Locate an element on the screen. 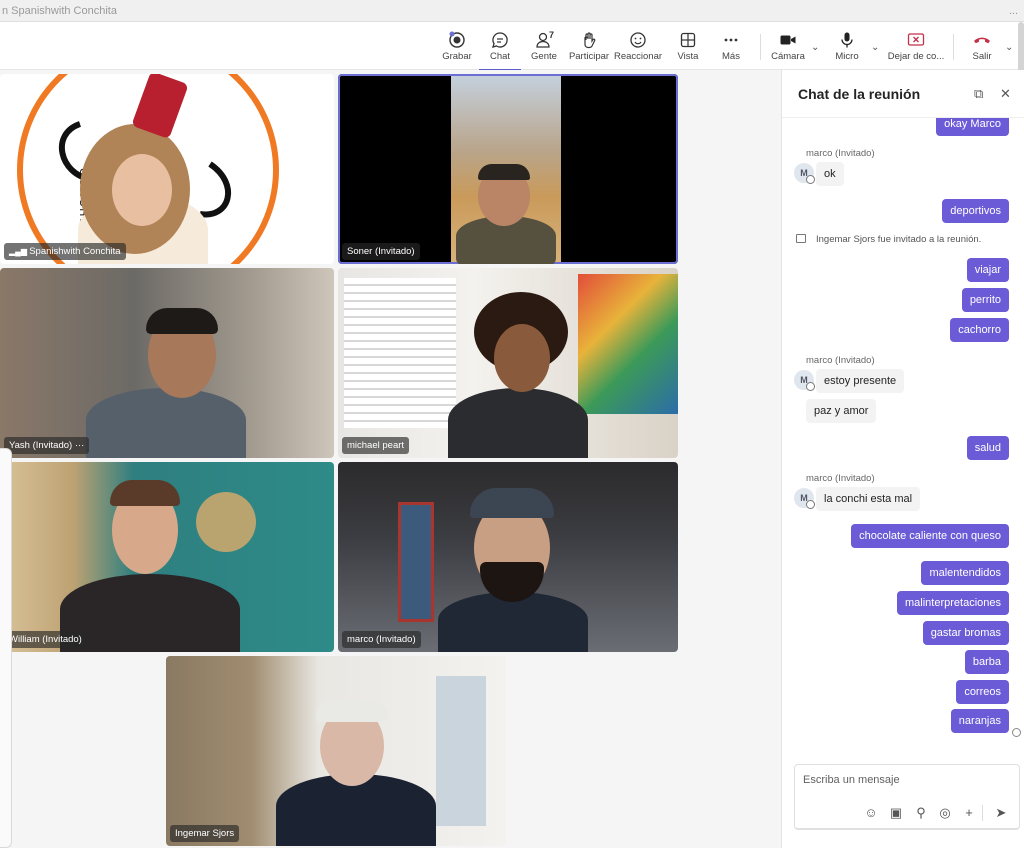 The image size is (1024, 848). video-tile-soner: Soner (Invitado) is located at coordinates (508, 169).